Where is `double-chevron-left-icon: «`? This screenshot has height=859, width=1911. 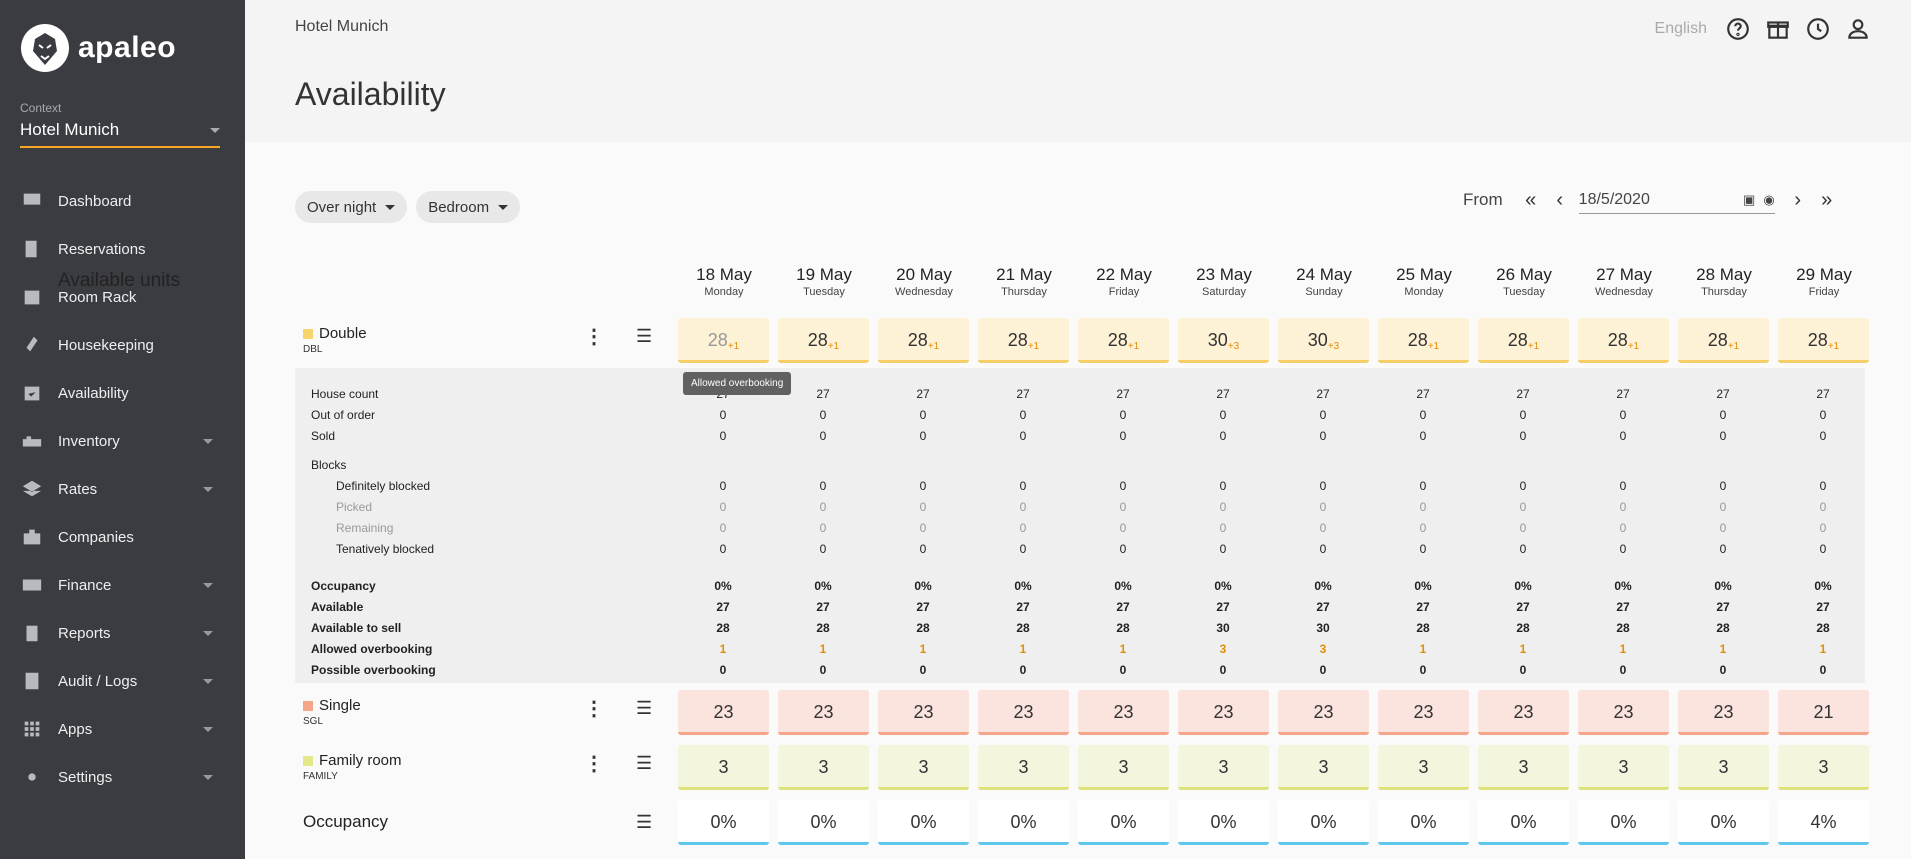 double-chevron-left-icon: « is located at coordinates (1531, 200).